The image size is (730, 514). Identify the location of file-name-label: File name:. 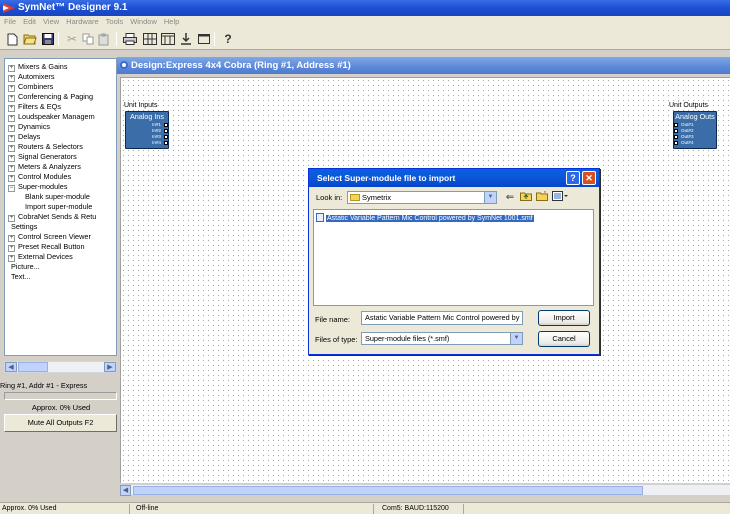
(333, 319).